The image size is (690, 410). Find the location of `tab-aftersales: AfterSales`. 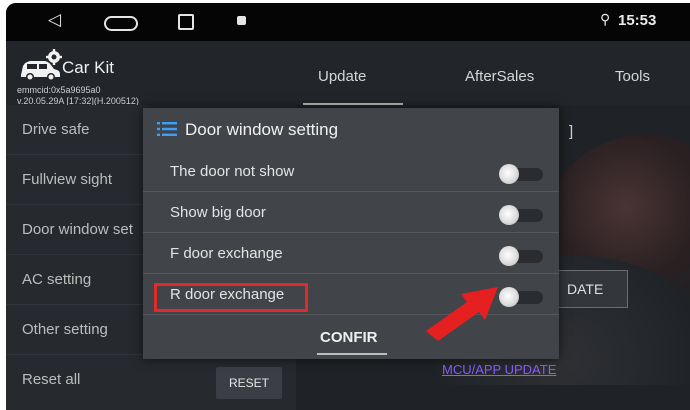

tab-aftersales: AfterSales is located at coordinates (499, 76).